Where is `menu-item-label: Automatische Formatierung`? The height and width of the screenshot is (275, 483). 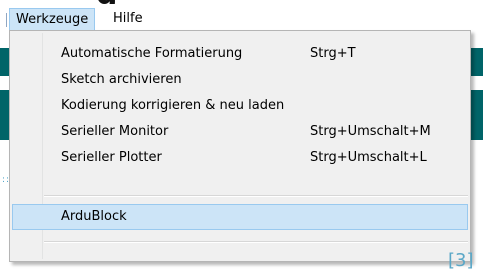
menu-item-label: Automatische Formatierung is located at coordinates (152, 53).